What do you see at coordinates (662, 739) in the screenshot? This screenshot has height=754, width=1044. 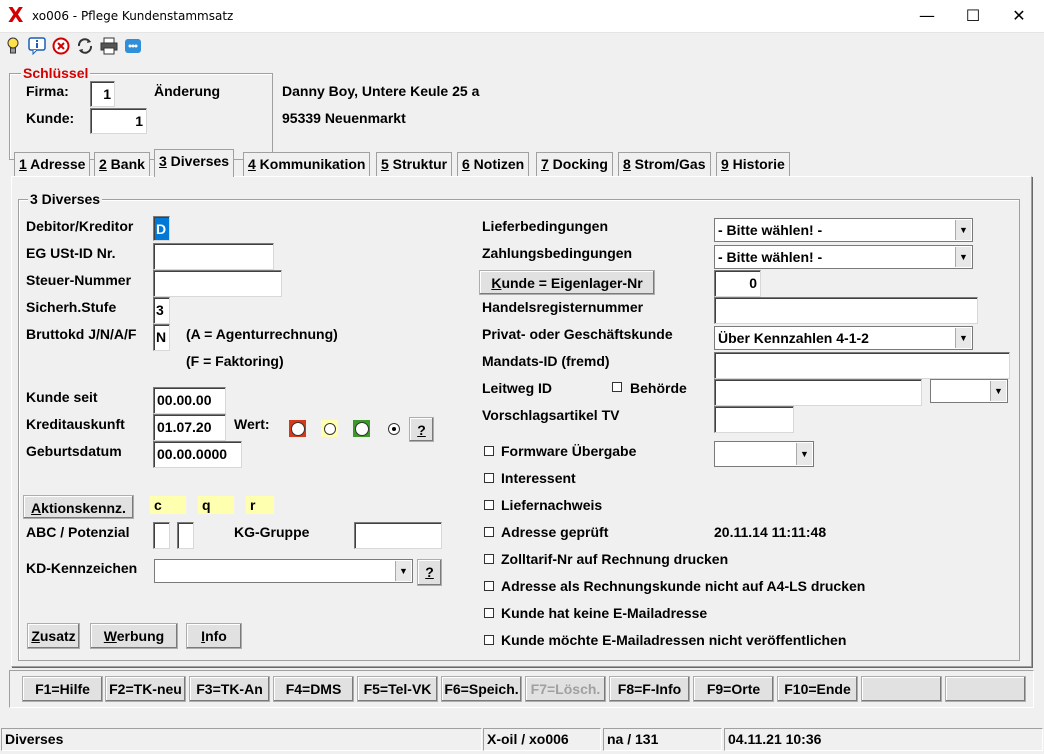 I see `status-user: na / 131` at bounding box center [662, 739].